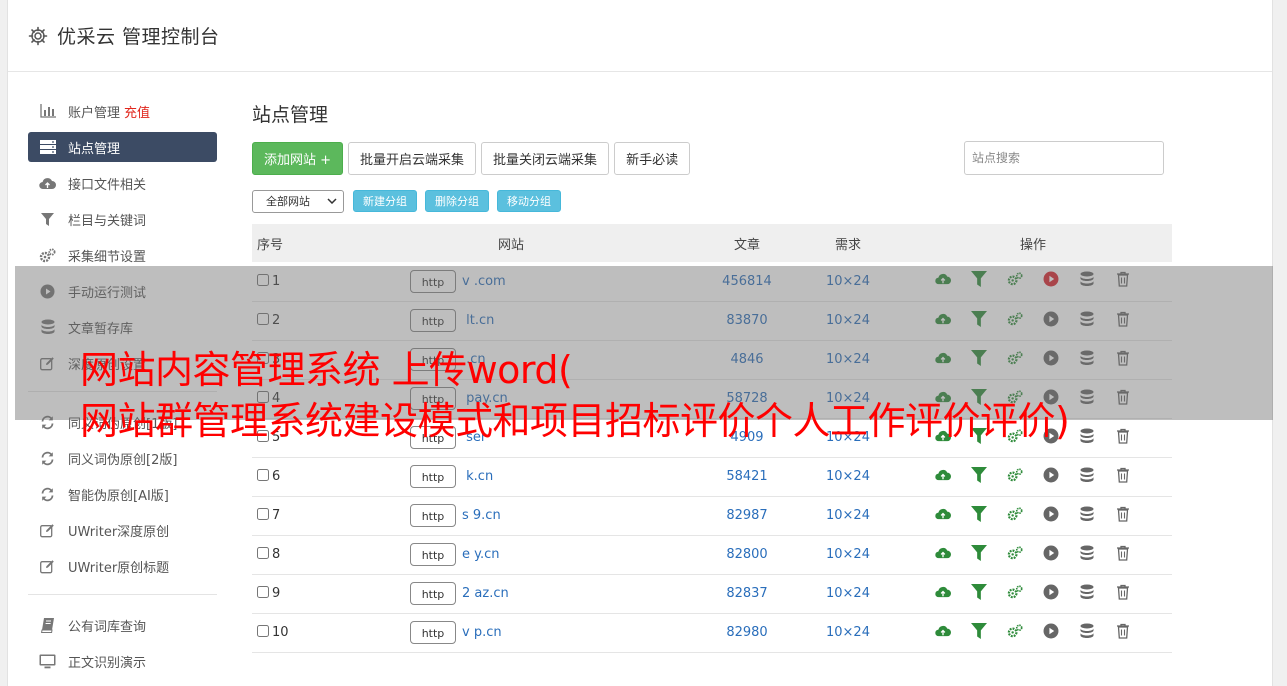 The image size is (1287, 686). Describe the element at coordinates (276, 515) in the screenshot. I see `row-number: 7` at that location.